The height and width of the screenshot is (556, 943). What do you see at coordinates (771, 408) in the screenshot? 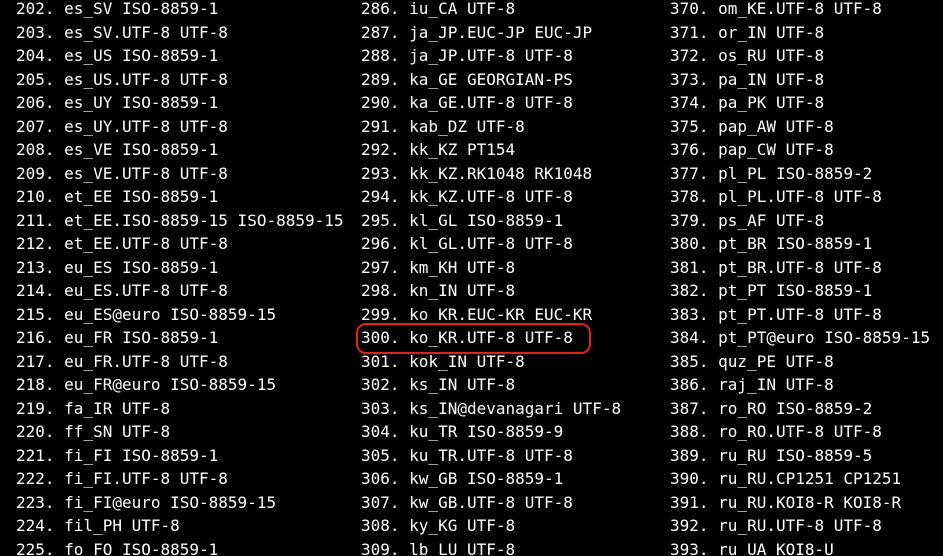
I see `locale-line: 387. ro_RO ISO-8859-2` at bounding box center [771, 408].